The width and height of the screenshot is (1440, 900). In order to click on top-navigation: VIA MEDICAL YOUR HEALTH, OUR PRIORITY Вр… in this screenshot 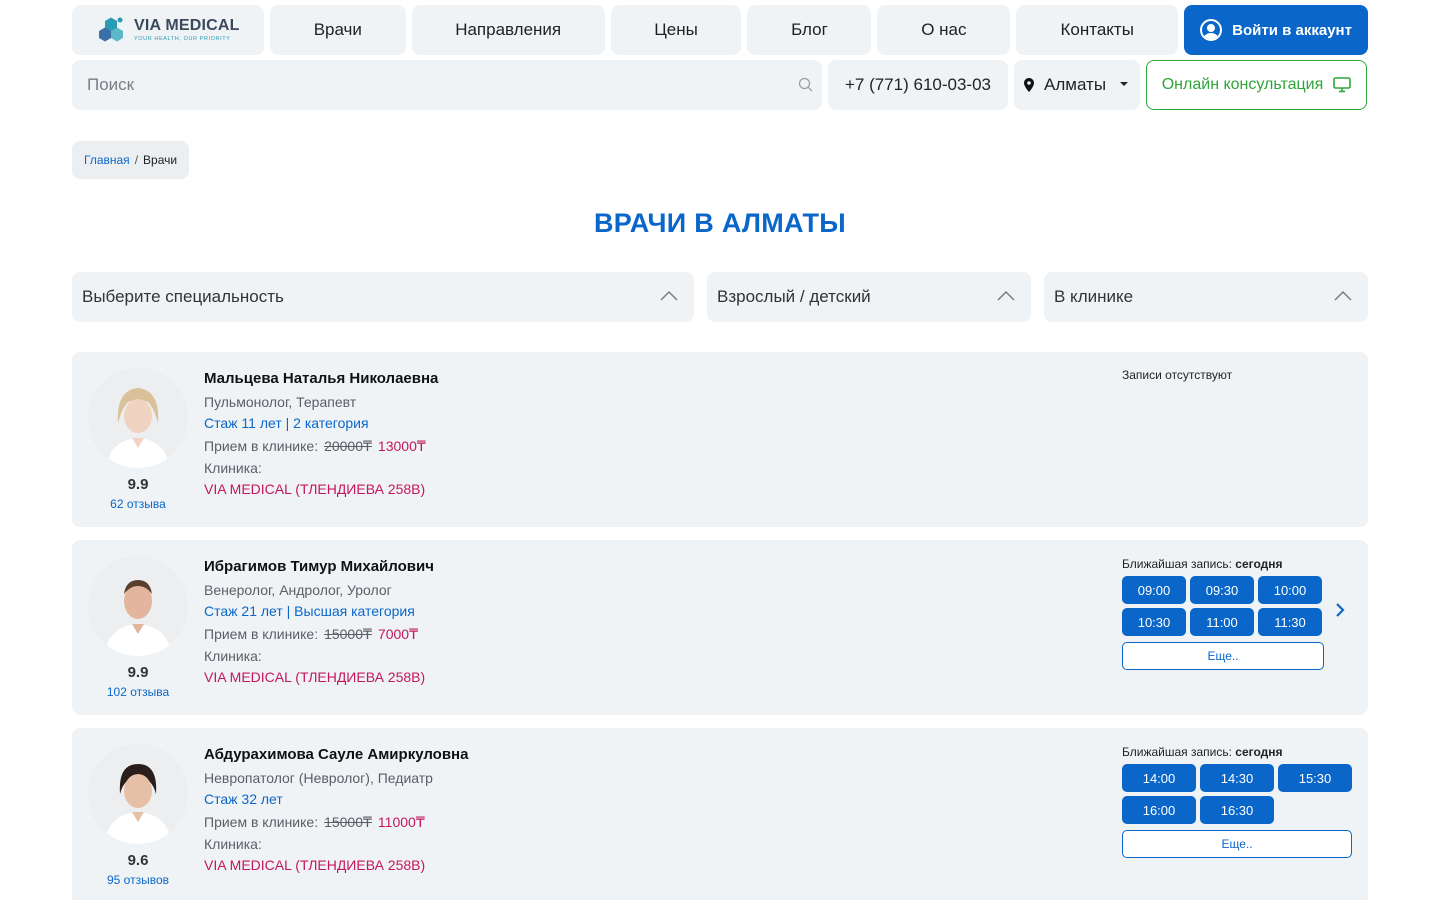, I will do `click(720, 30)`.